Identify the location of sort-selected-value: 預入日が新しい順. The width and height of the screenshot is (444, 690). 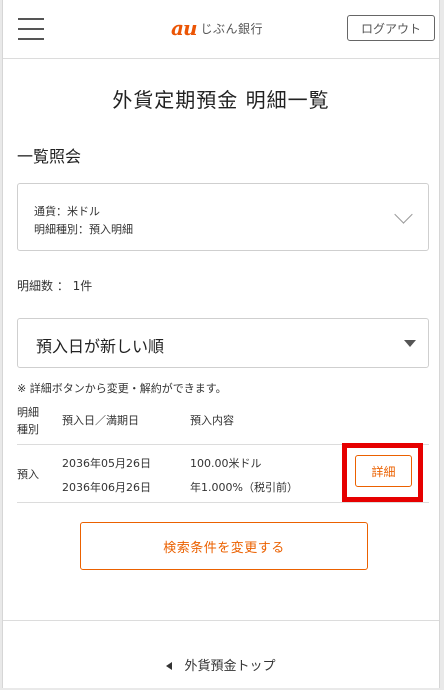
(100, 346).